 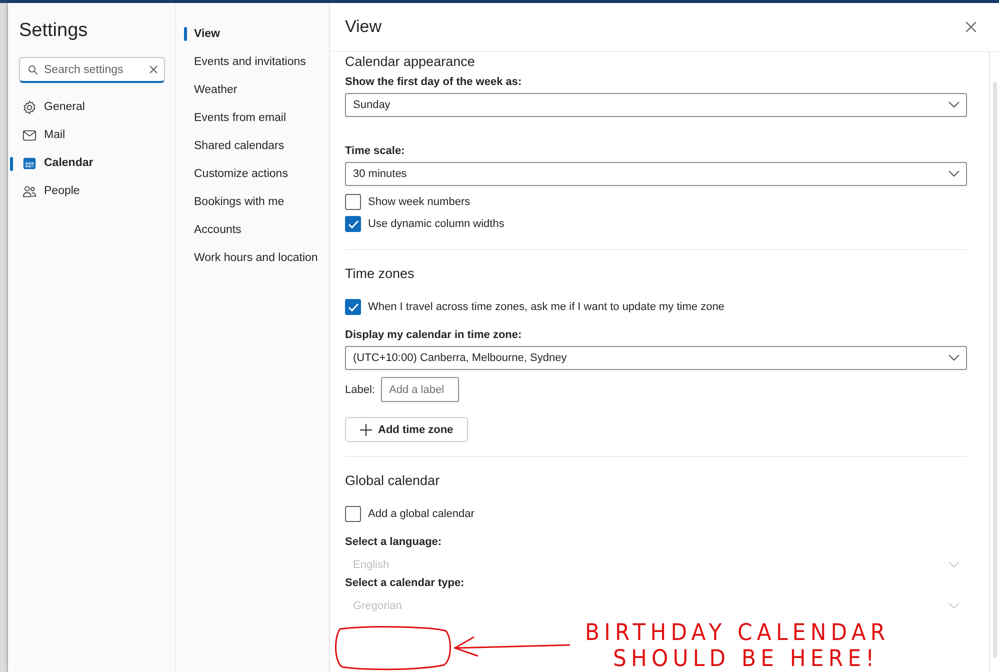 I want to click on scrollbar, so click(x=994, y=362).